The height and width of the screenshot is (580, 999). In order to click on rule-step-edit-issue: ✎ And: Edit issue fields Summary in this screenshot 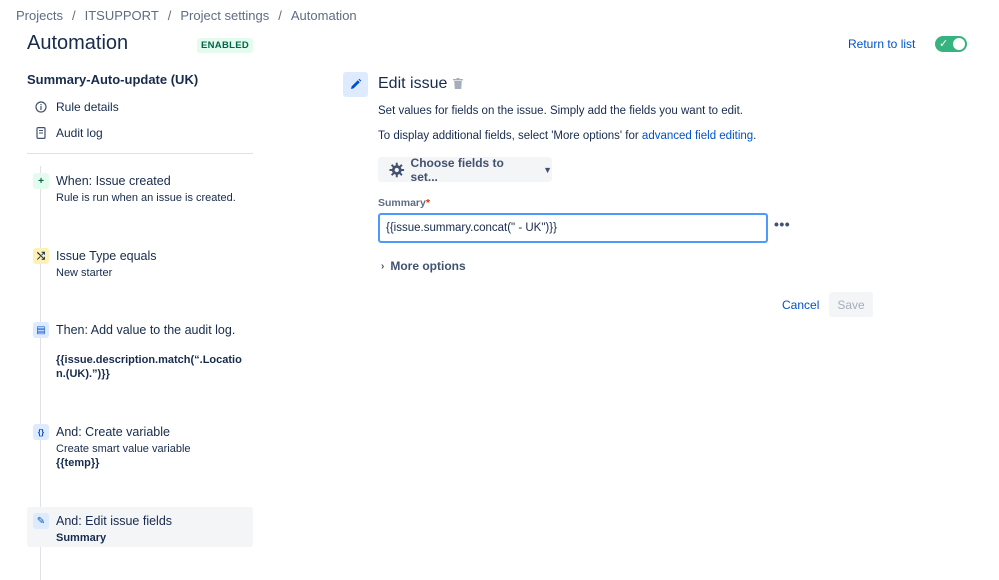, I will do `click(140, 527)`.